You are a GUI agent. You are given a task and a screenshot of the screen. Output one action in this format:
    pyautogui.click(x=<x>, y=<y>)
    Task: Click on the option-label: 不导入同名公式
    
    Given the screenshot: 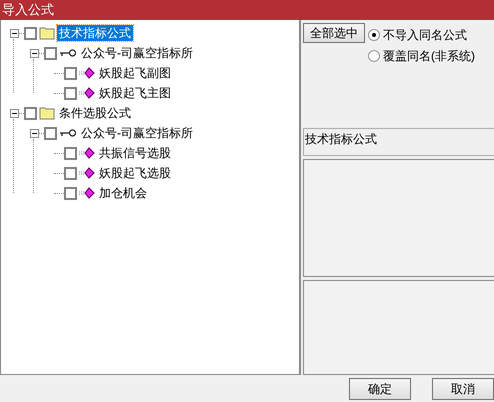 What is the action you would take?
    pyautogui.click(x=425, y=35)
    